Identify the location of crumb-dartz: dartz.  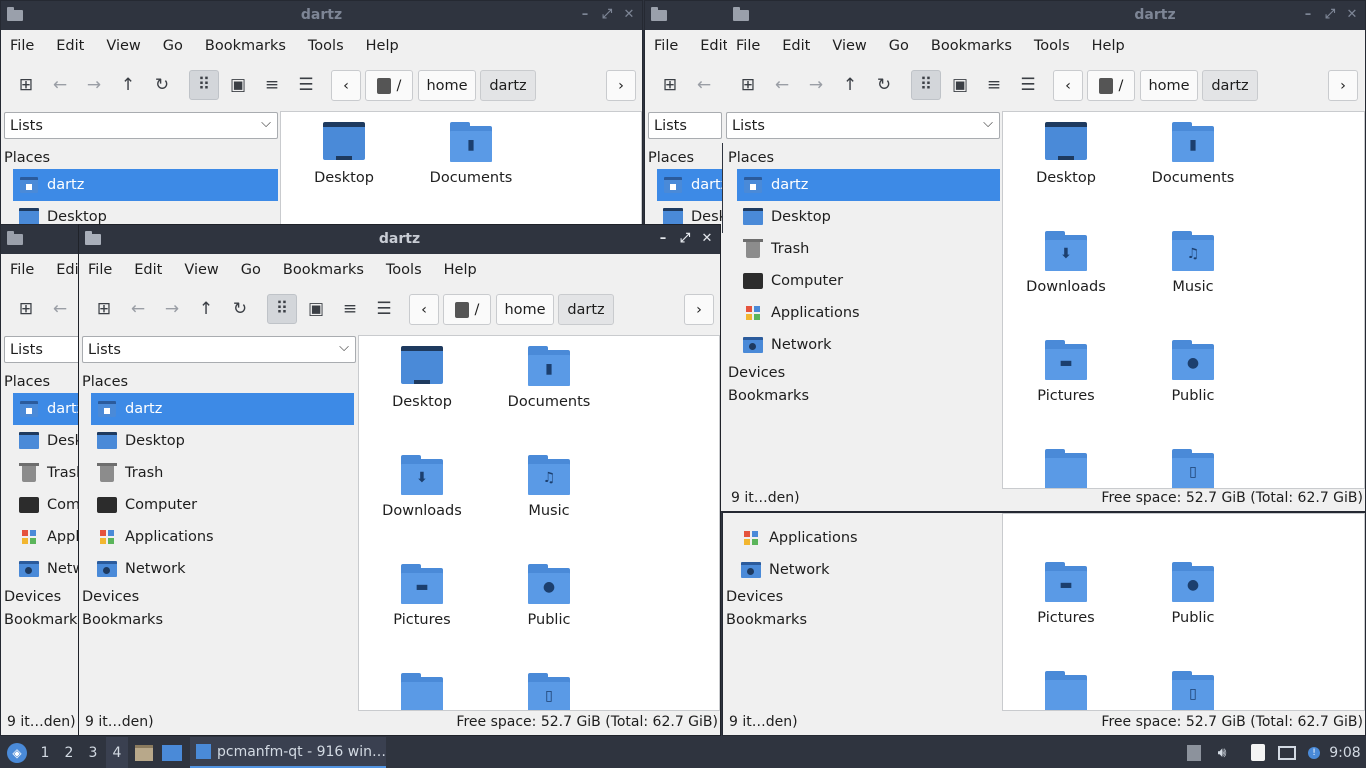
(586, 309).